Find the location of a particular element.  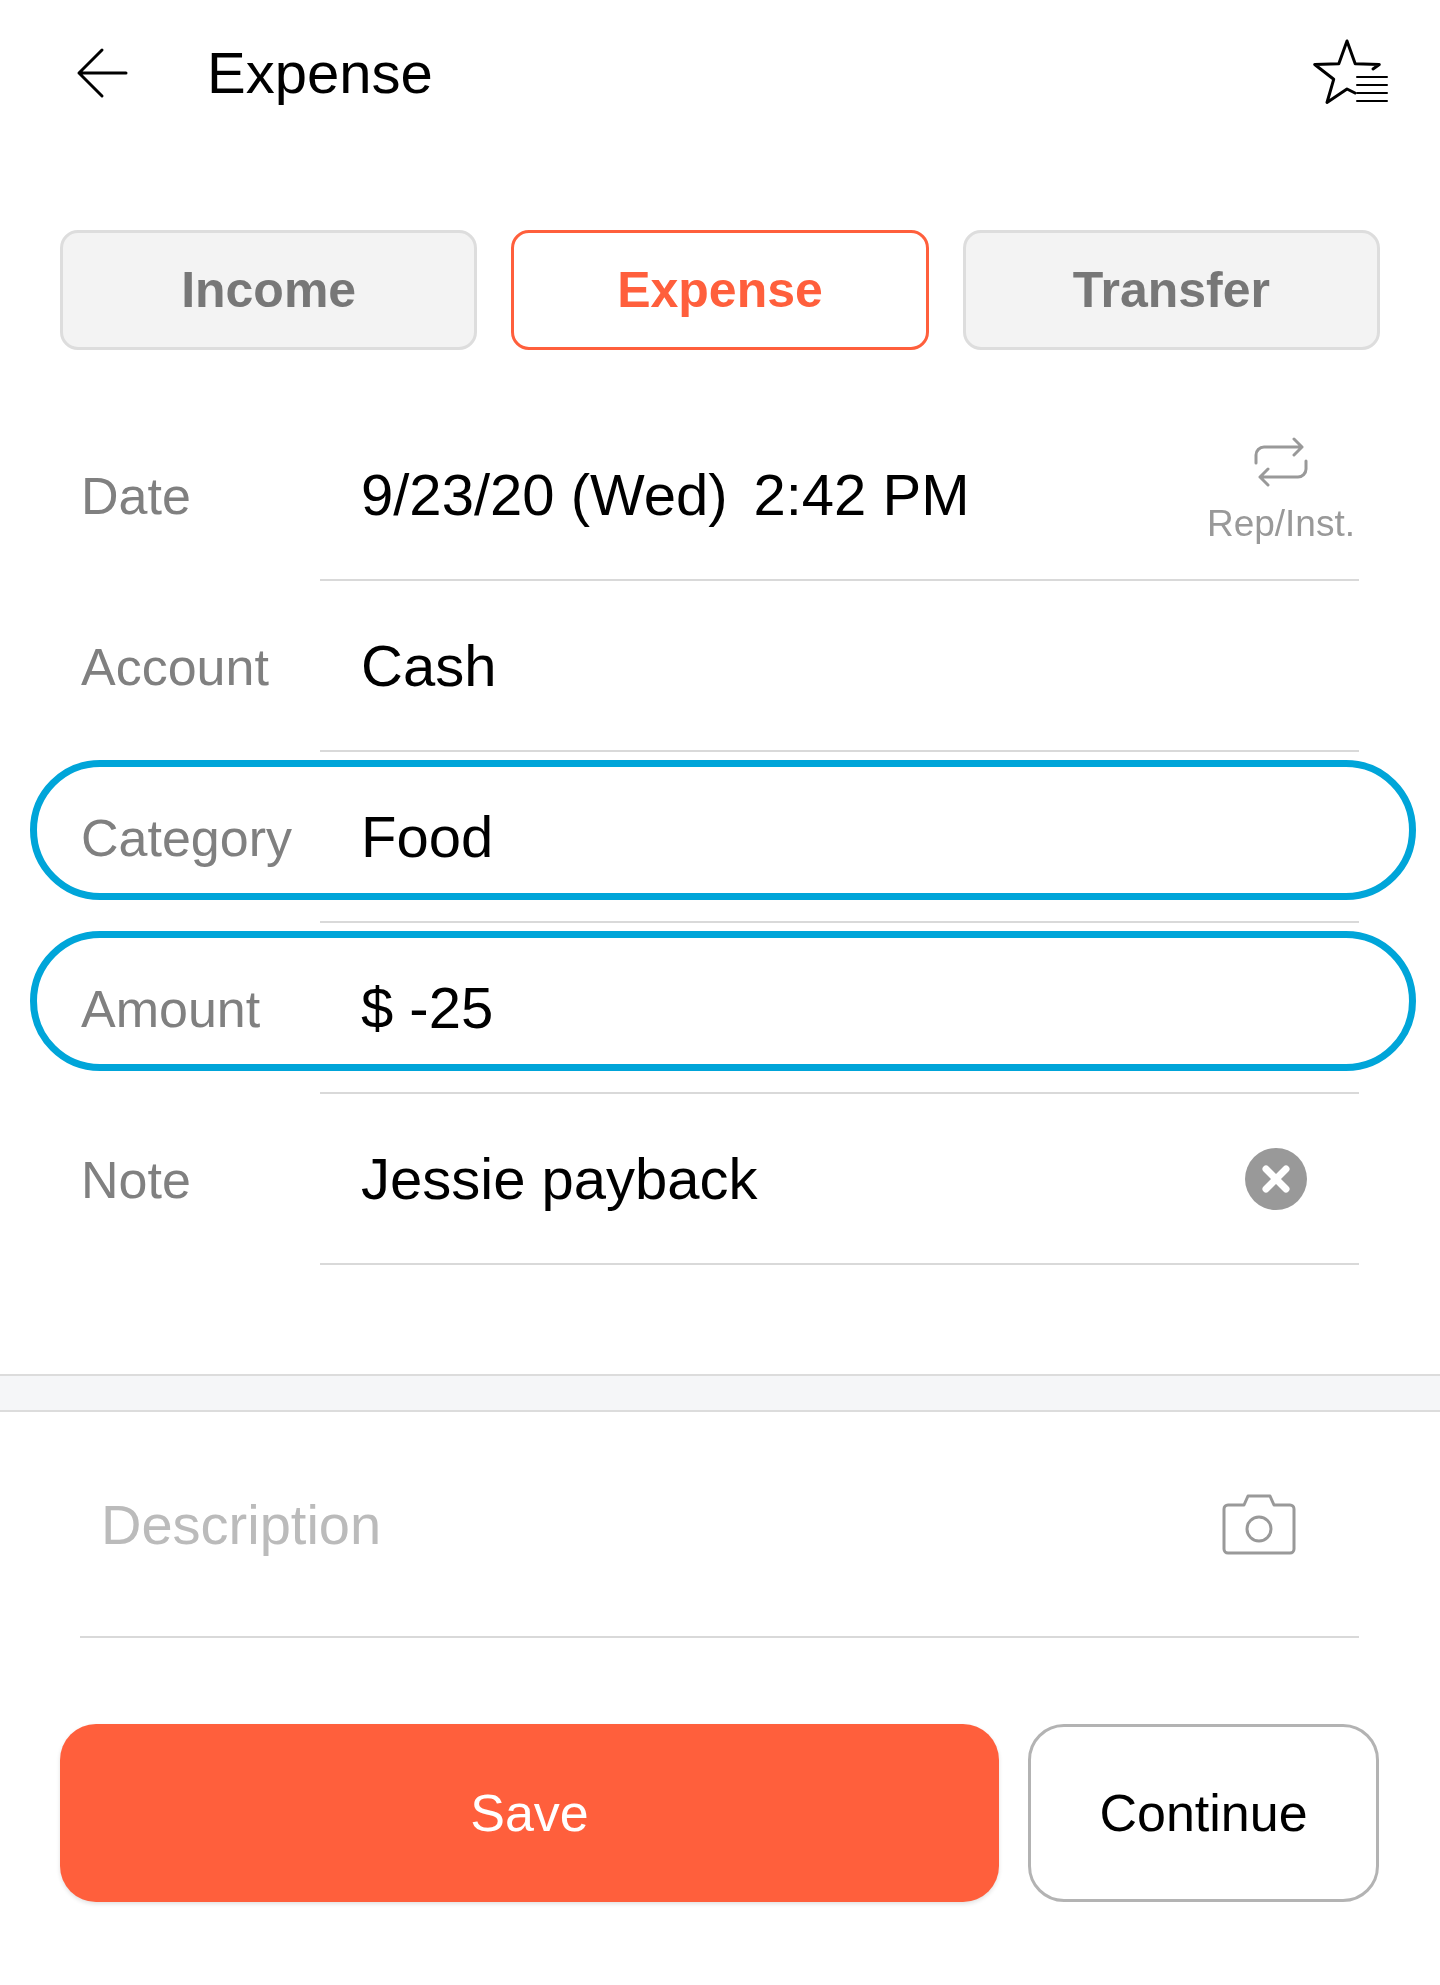

field-value: Food is located at coordinates (427, 836).